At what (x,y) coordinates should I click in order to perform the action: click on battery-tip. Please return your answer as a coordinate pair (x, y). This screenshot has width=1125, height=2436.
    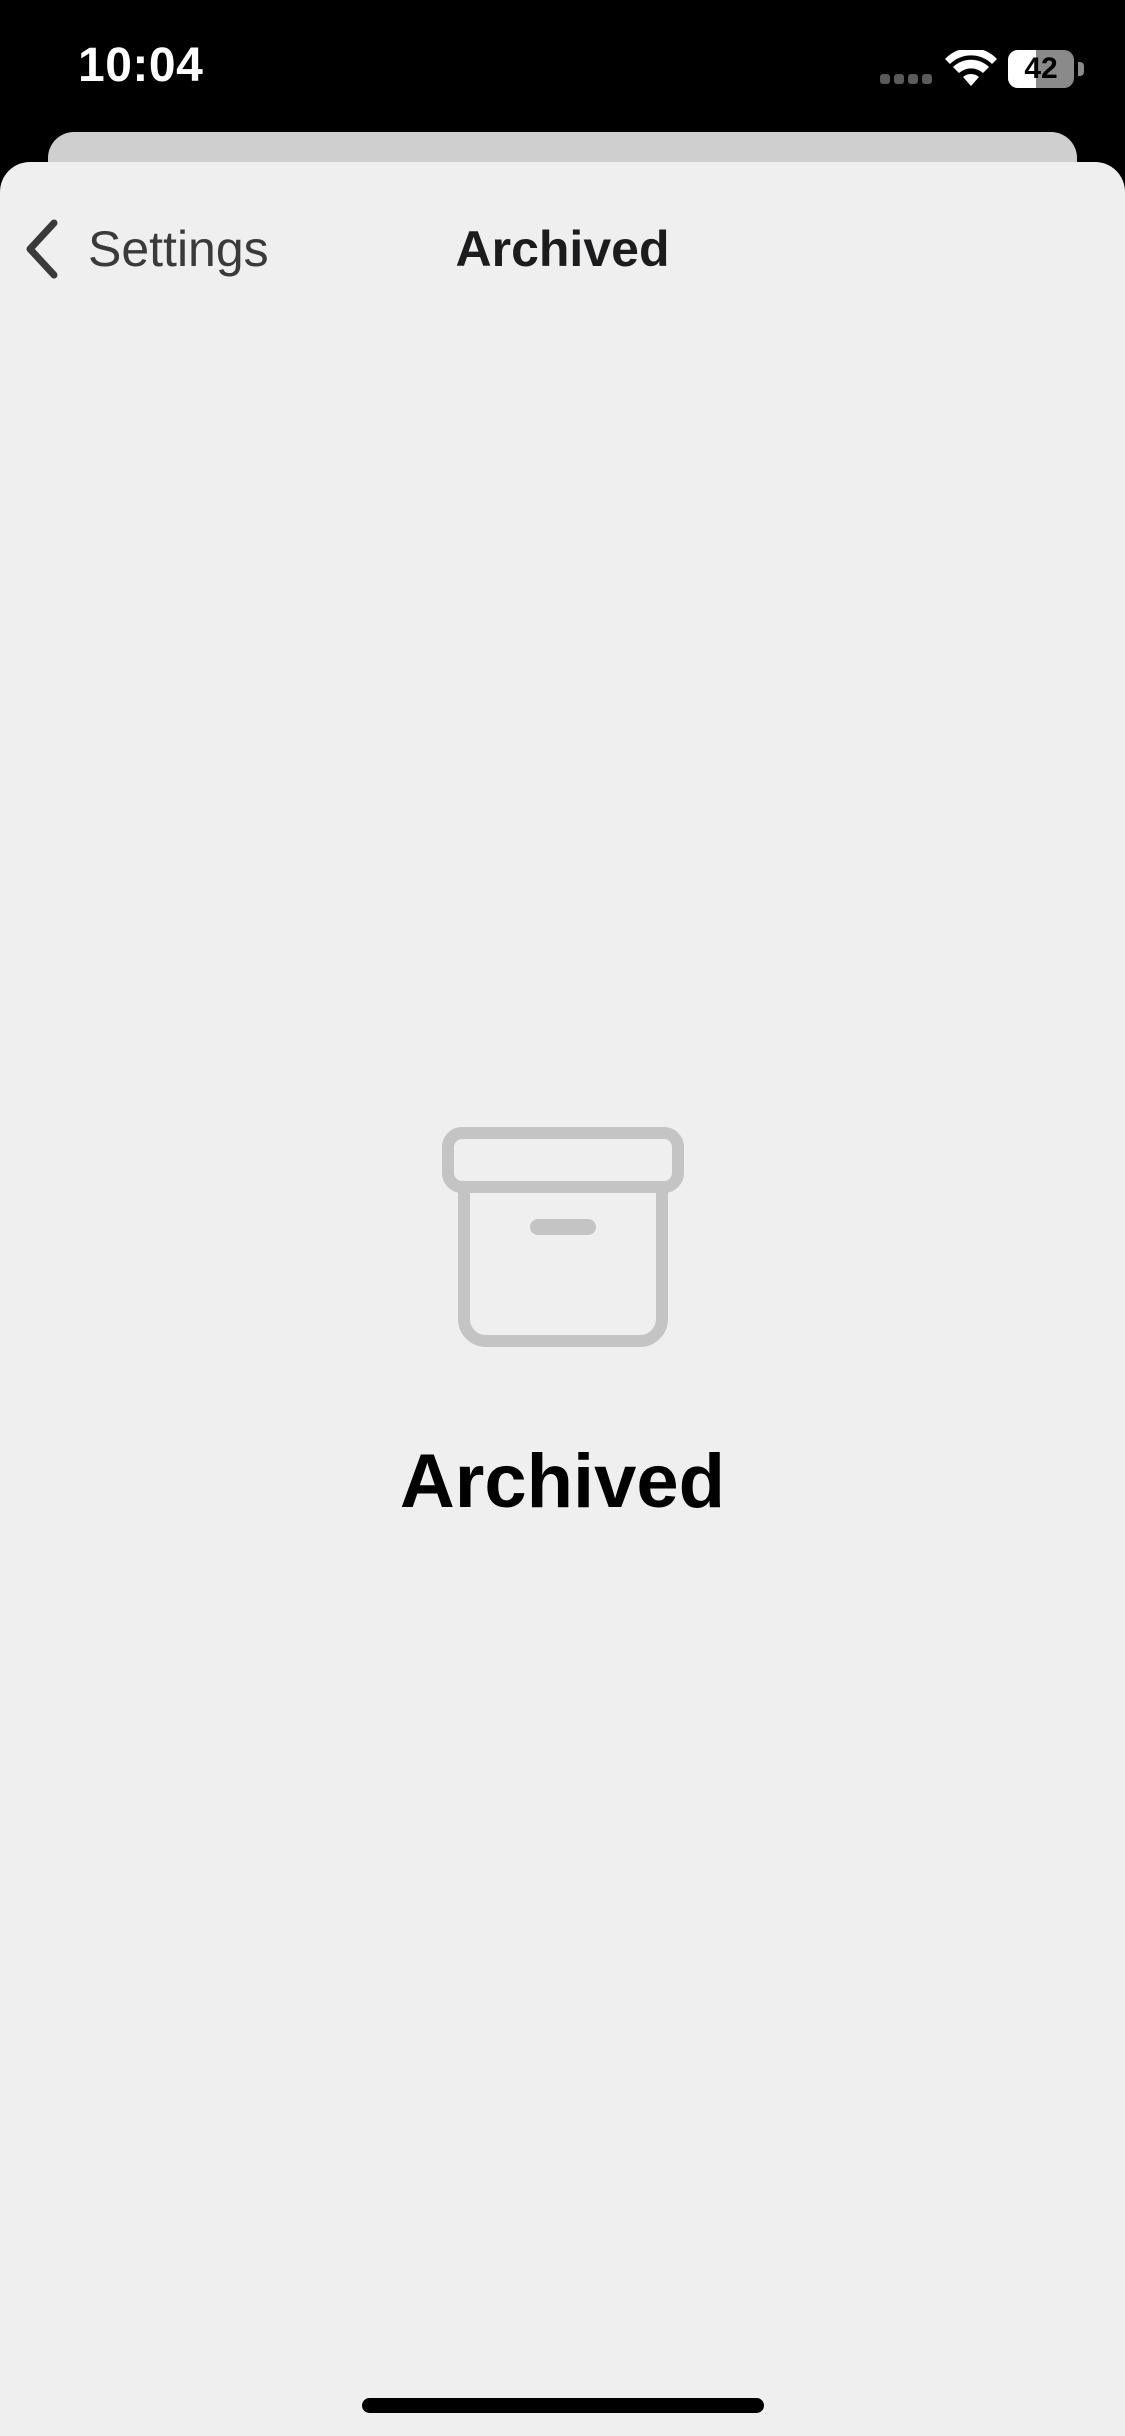
    Looking at the image, I should click on (1081, 69).